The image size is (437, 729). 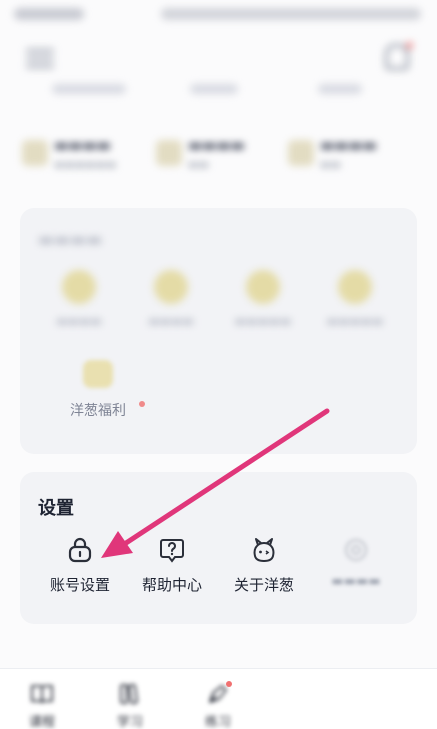 I want to click on account-settings-label: 账号设置, so click(x=79, y=585).